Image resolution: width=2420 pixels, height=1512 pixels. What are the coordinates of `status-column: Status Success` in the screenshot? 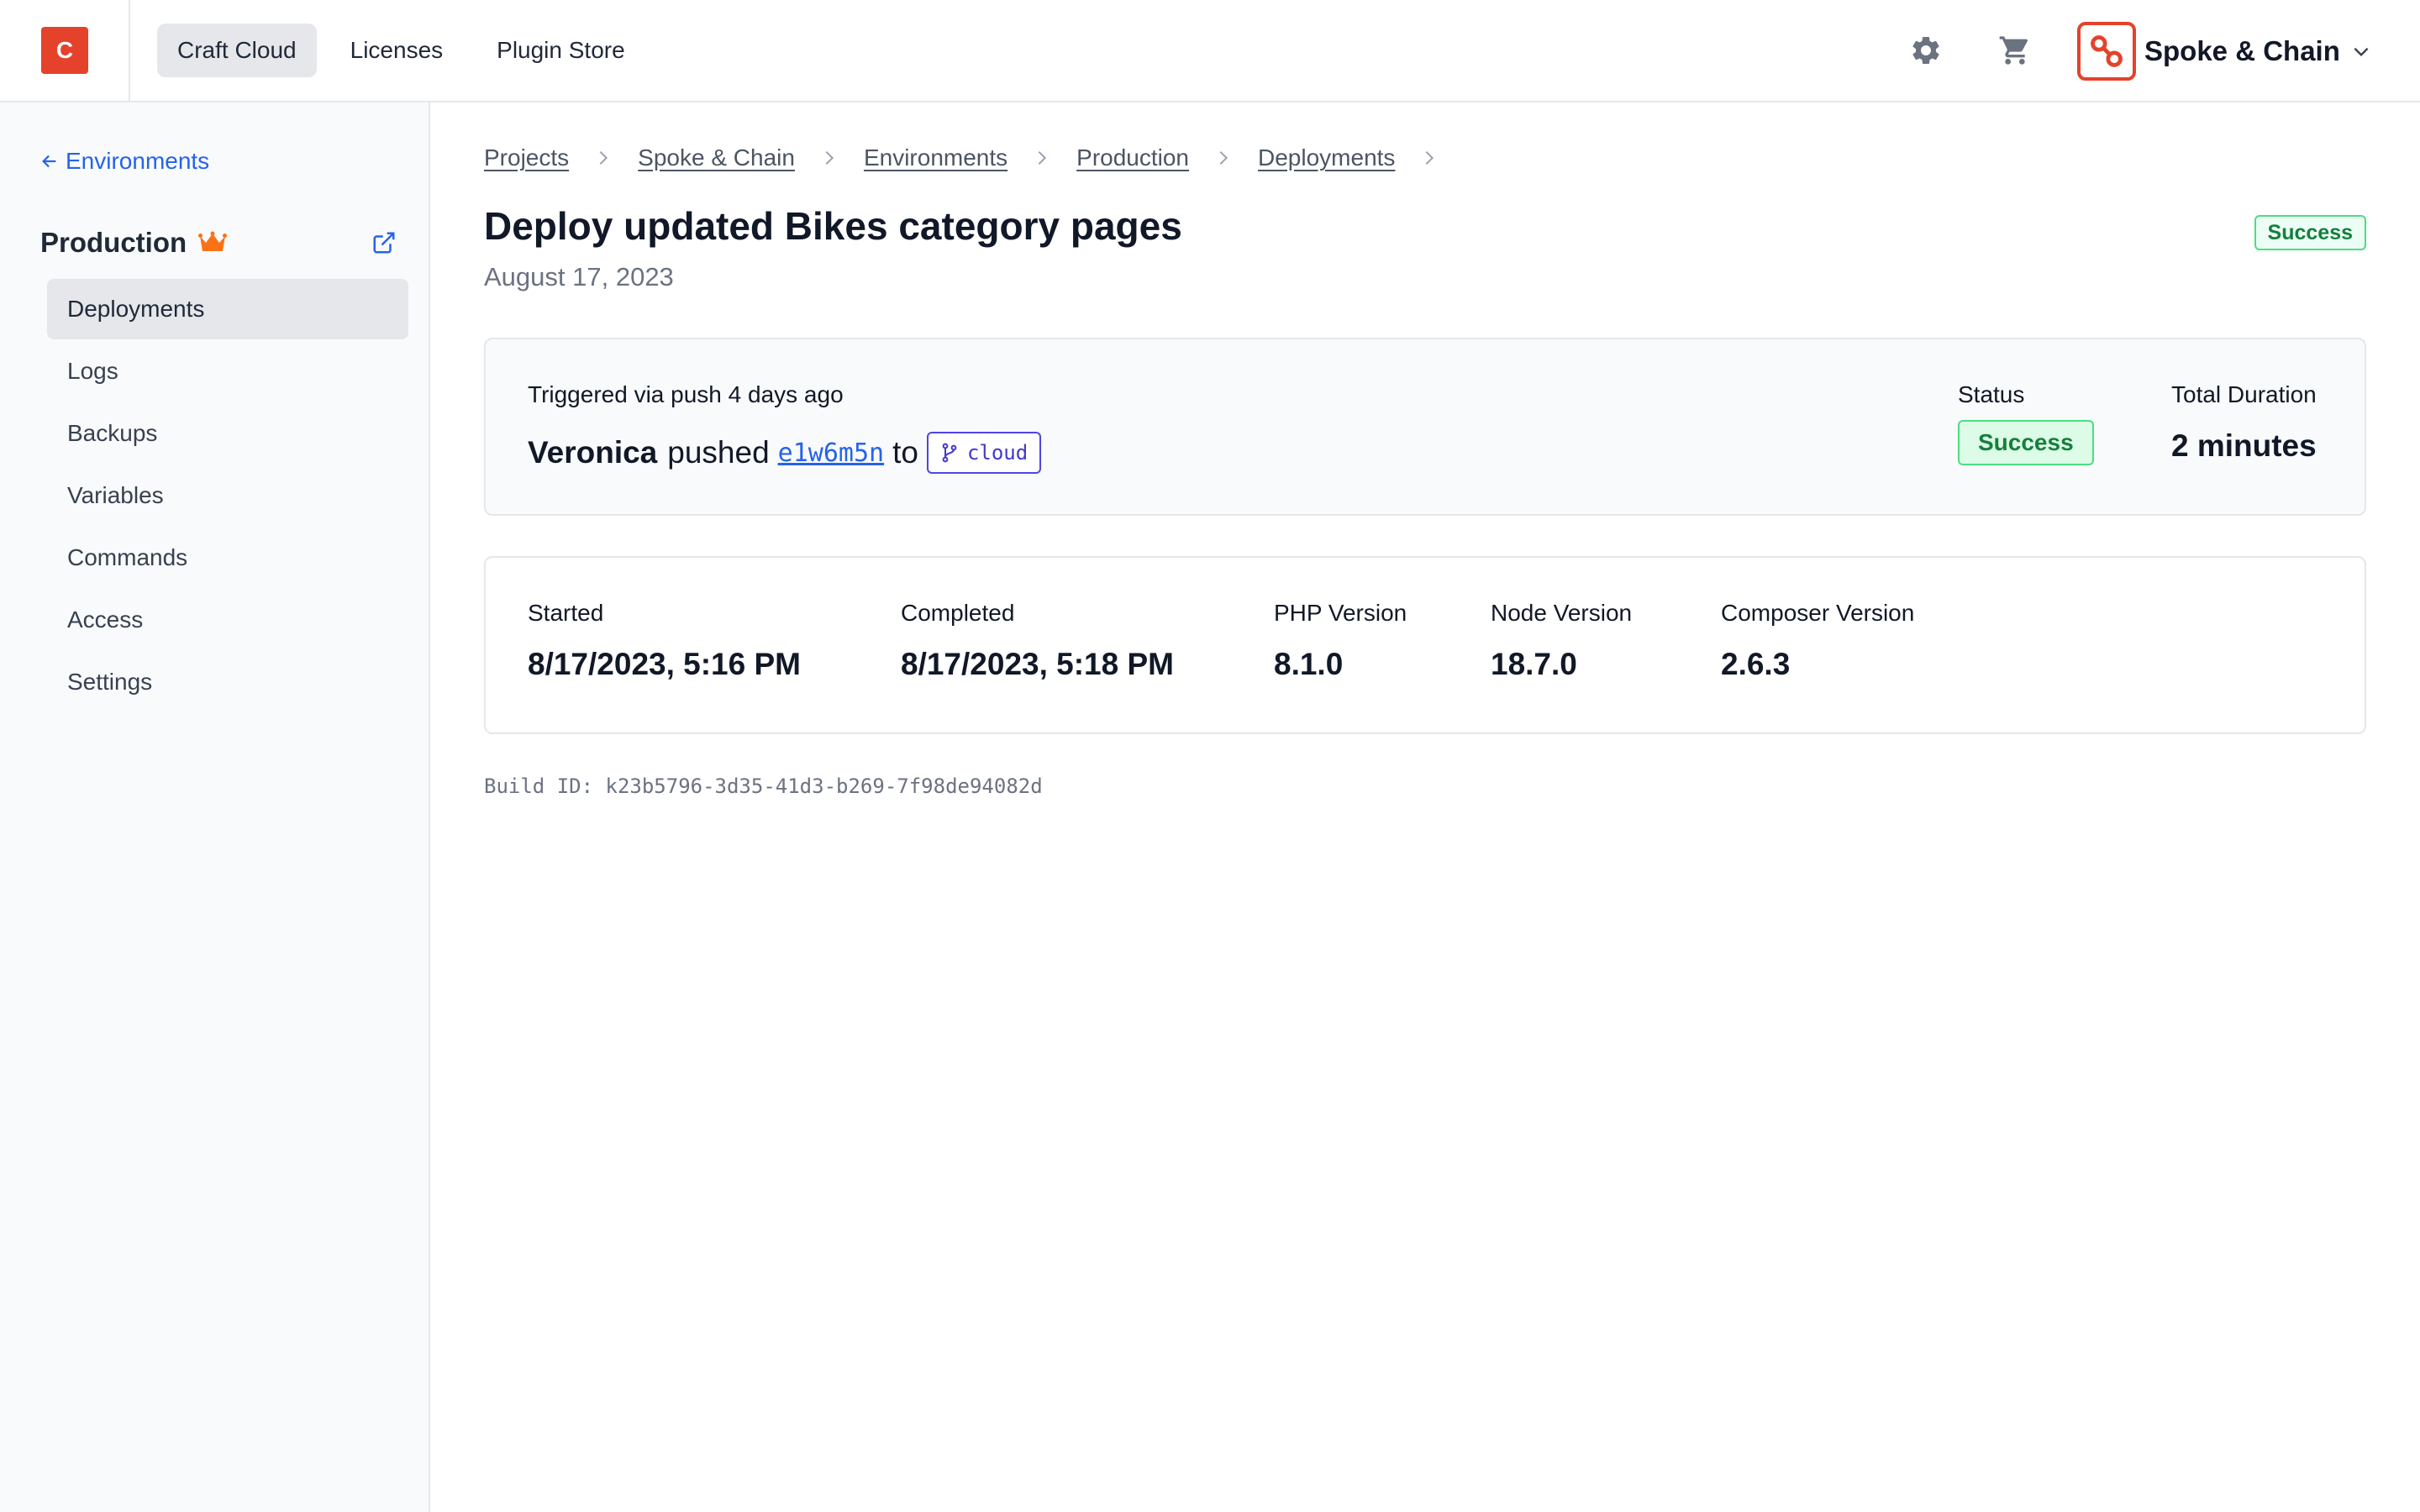 It's located at (2026, 423).